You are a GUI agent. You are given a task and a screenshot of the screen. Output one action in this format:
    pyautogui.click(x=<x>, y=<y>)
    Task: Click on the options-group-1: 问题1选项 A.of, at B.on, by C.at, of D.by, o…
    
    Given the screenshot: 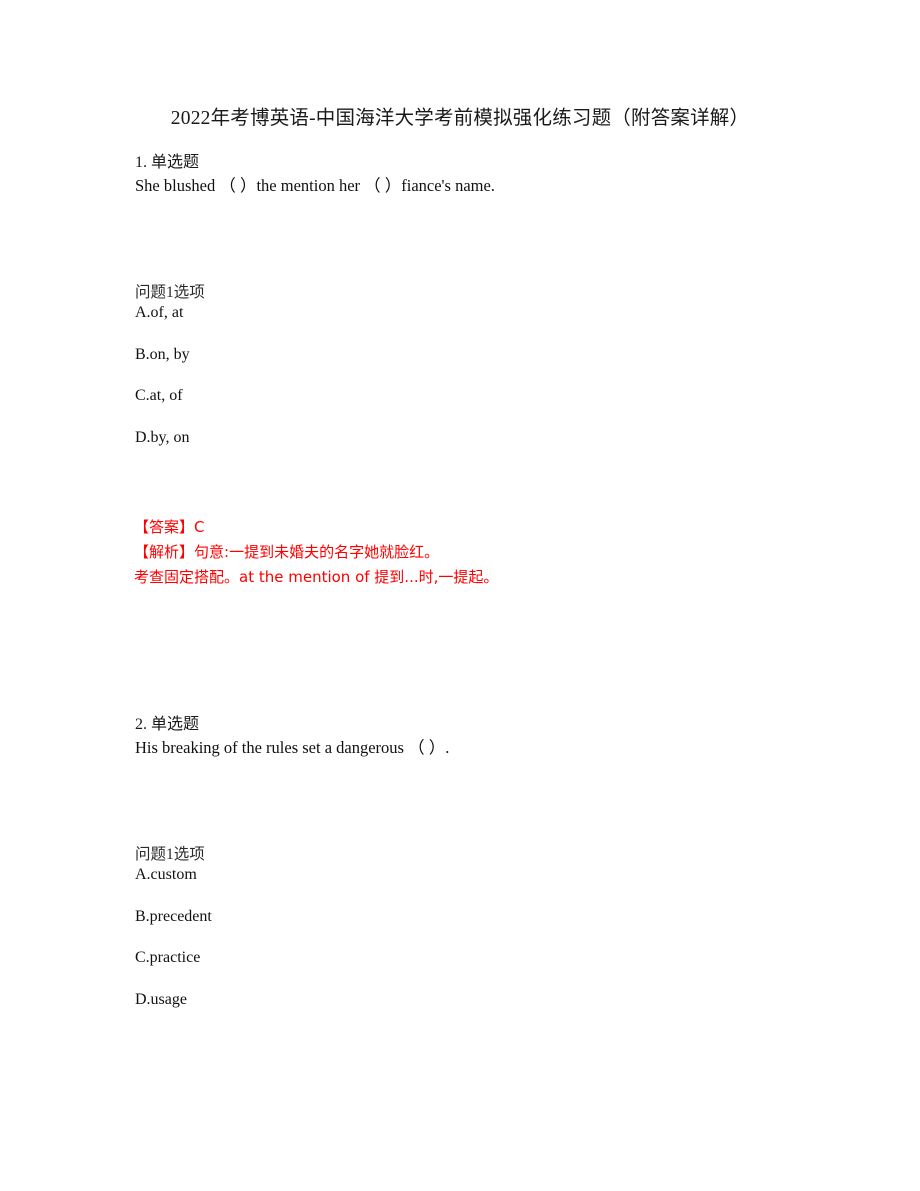 What is the action you would take?
    pyautogui.click(x=385, y=376)
    